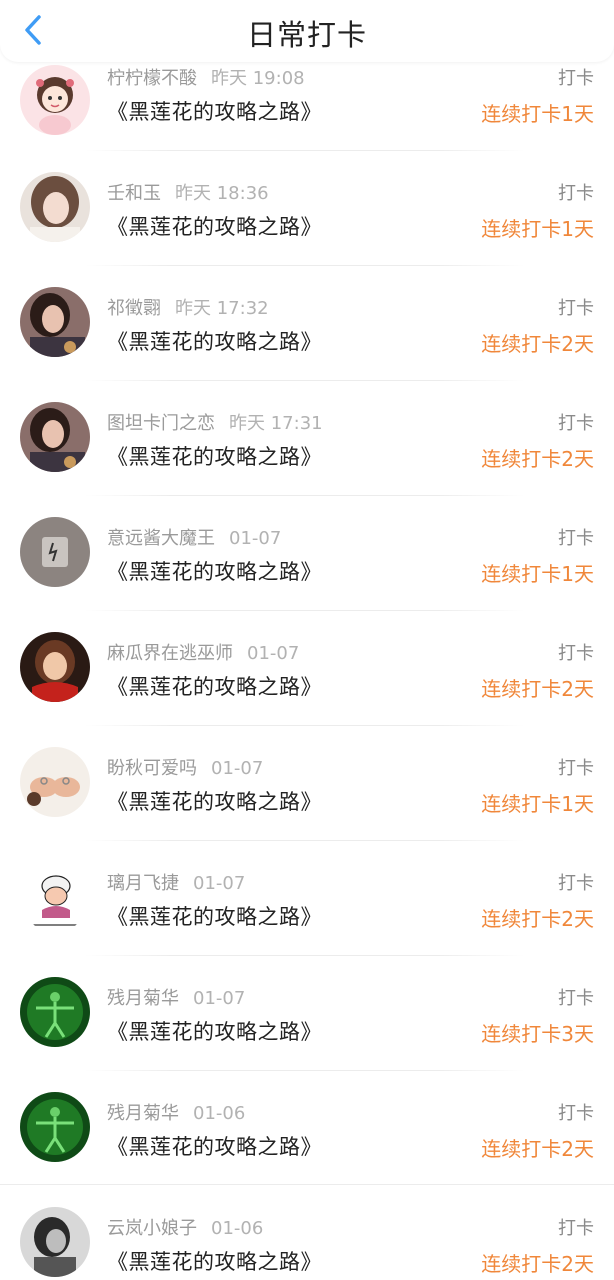  Describe the element at coordinates (306, 35) in the screenshot. I see `page-title: 日常打卡` at that location.